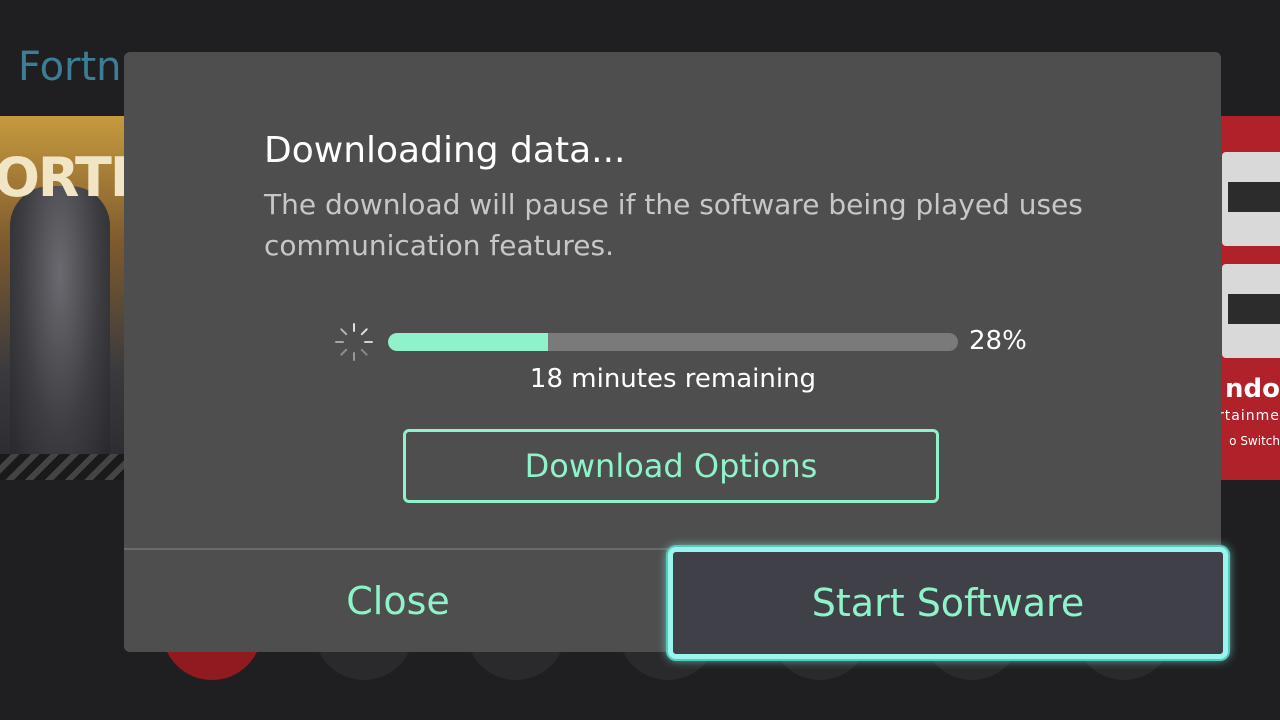 This screenshot has height=720, width=1280. Describe the element at coordinates (468, 342) in the screenshot. I see `download-progress-fill` at that location.